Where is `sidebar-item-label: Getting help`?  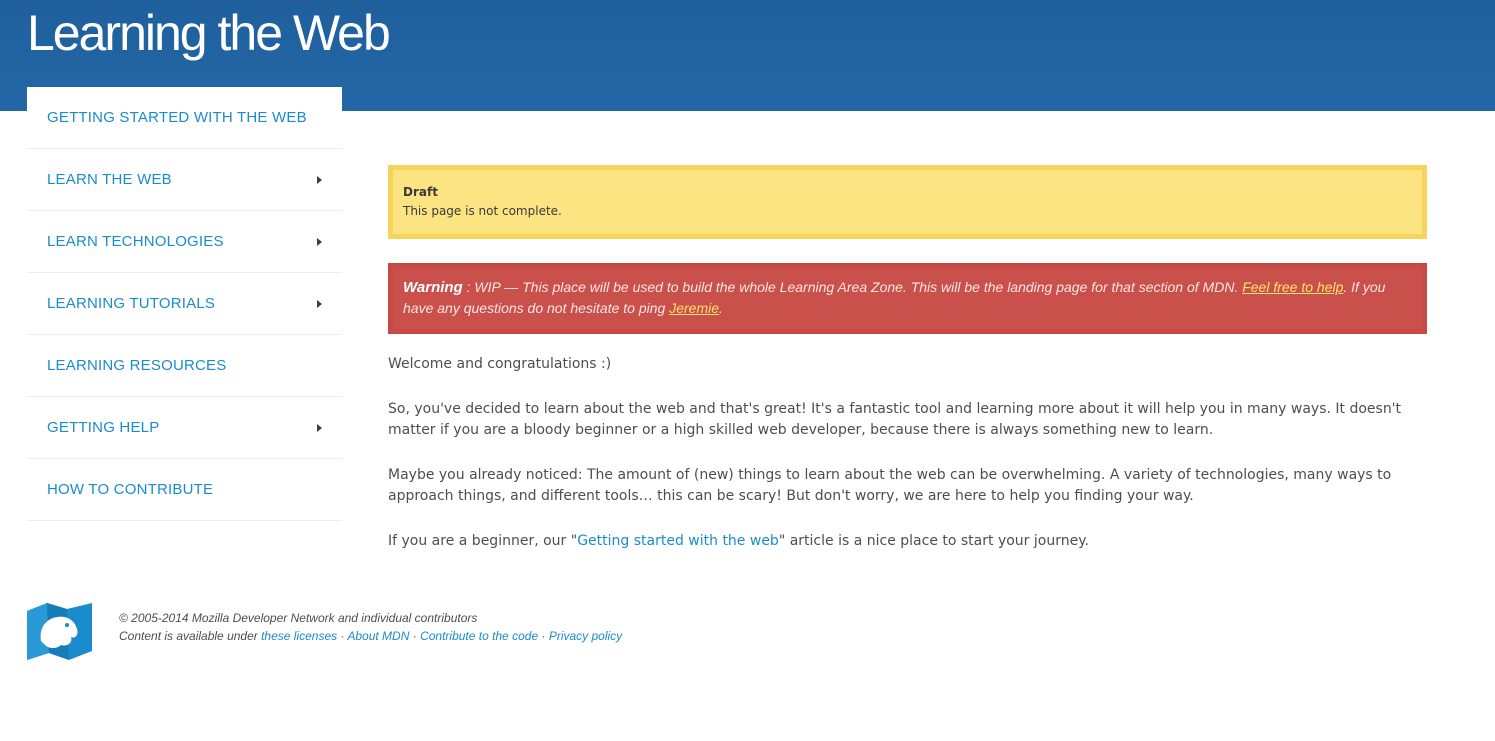 sidebar-item-label: Getting help is located at coordinates (103, 427).